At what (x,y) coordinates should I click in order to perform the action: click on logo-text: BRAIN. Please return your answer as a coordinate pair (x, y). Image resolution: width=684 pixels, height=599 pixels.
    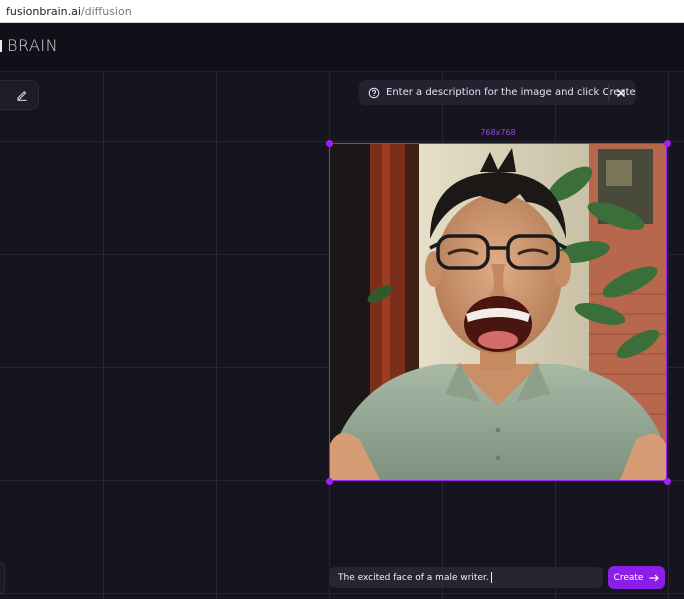
    Looking at the image, I should click on (32, 45).